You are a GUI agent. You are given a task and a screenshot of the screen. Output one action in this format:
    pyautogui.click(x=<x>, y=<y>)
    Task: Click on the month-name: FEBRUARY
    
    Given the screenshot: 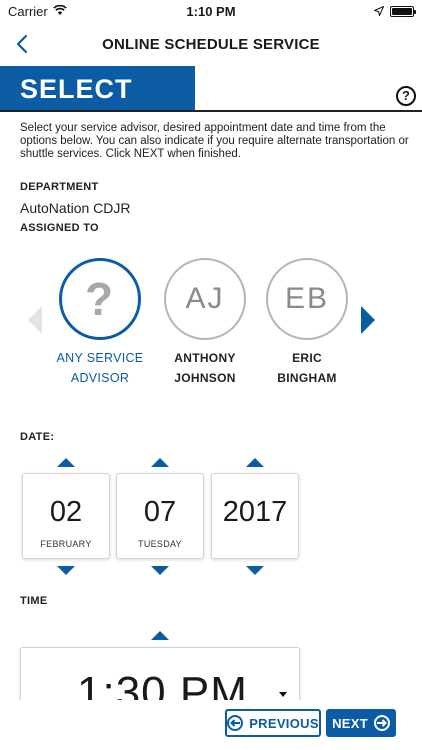 What is the action you would take?
    pyautogui.click(x=66, y=544)
    